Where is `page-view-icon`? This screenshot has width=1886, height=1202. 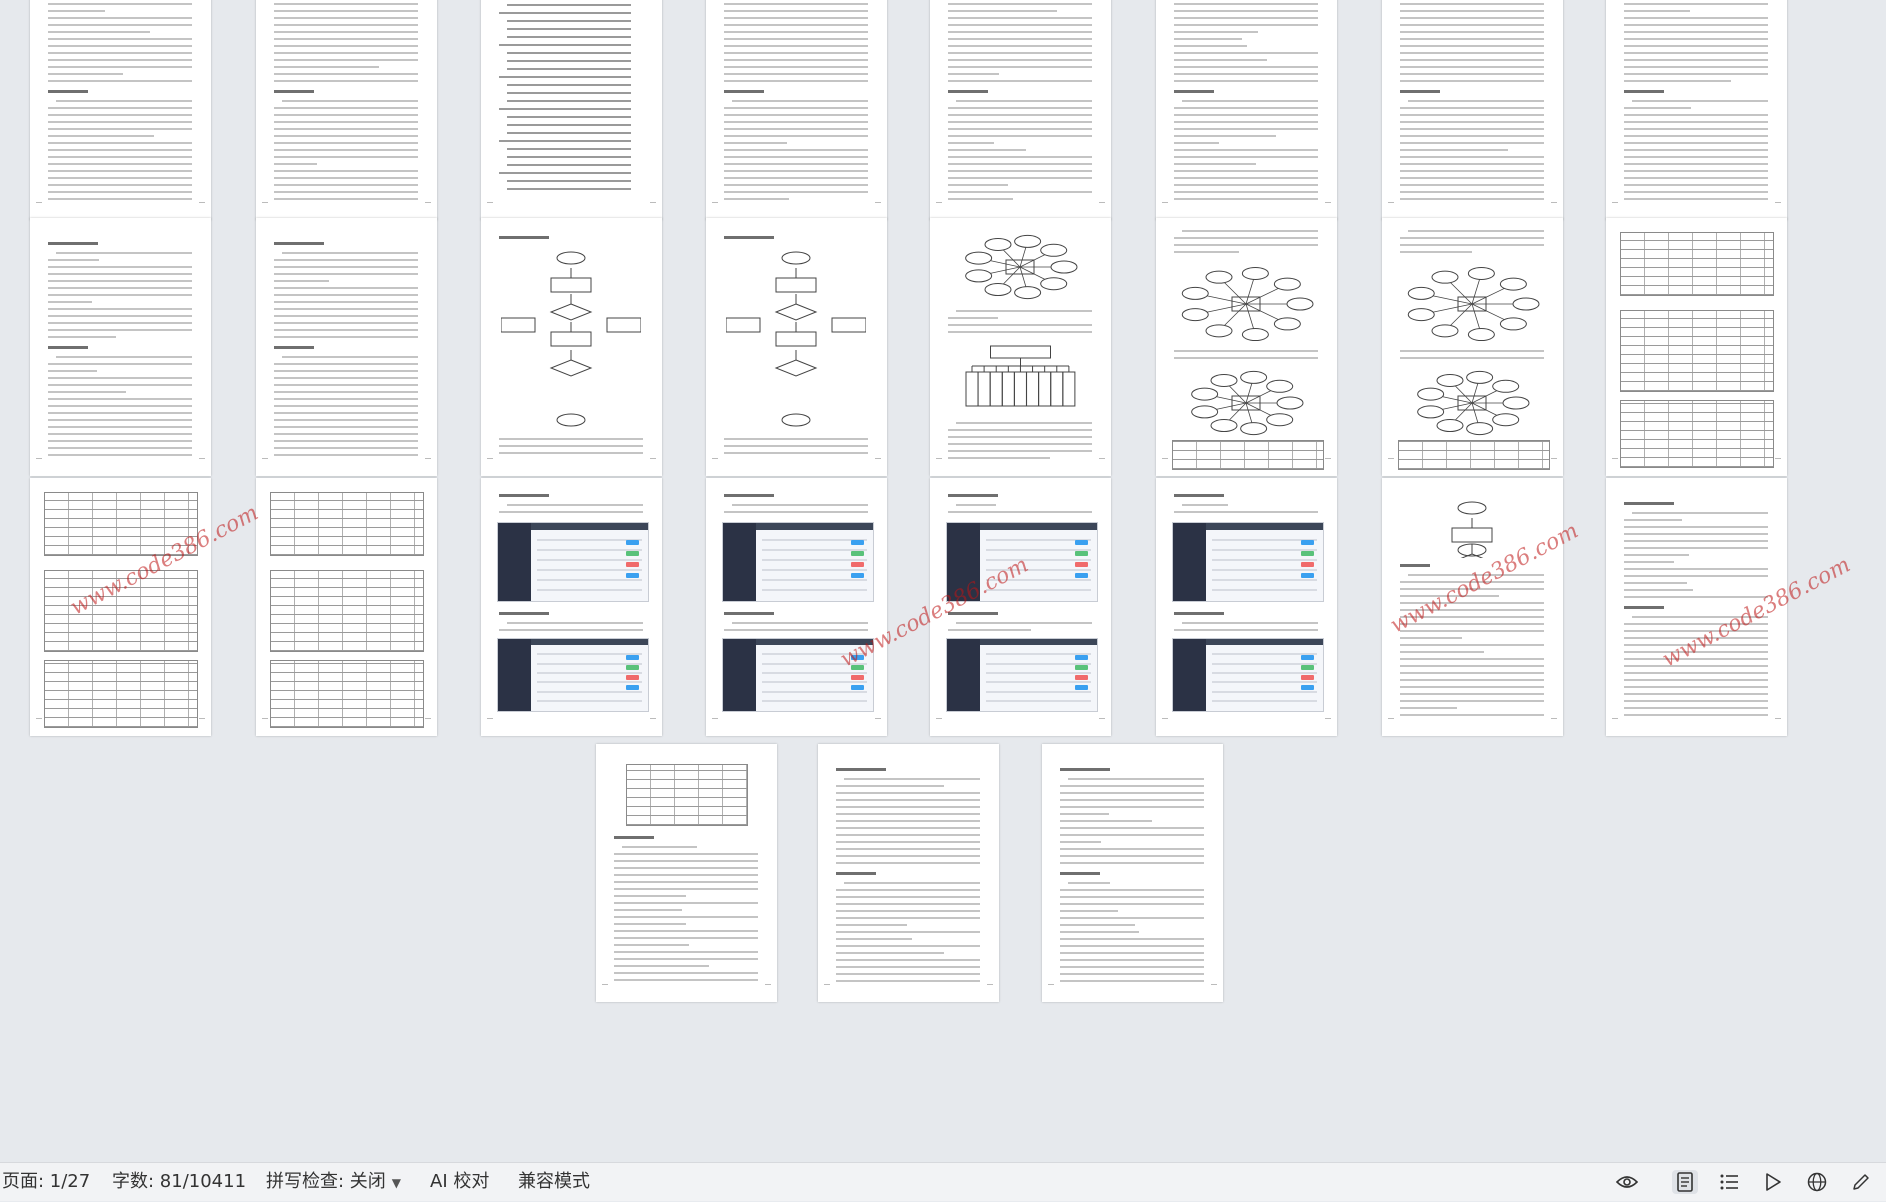 page-view-icon is located at coordinates (1685, 1182).